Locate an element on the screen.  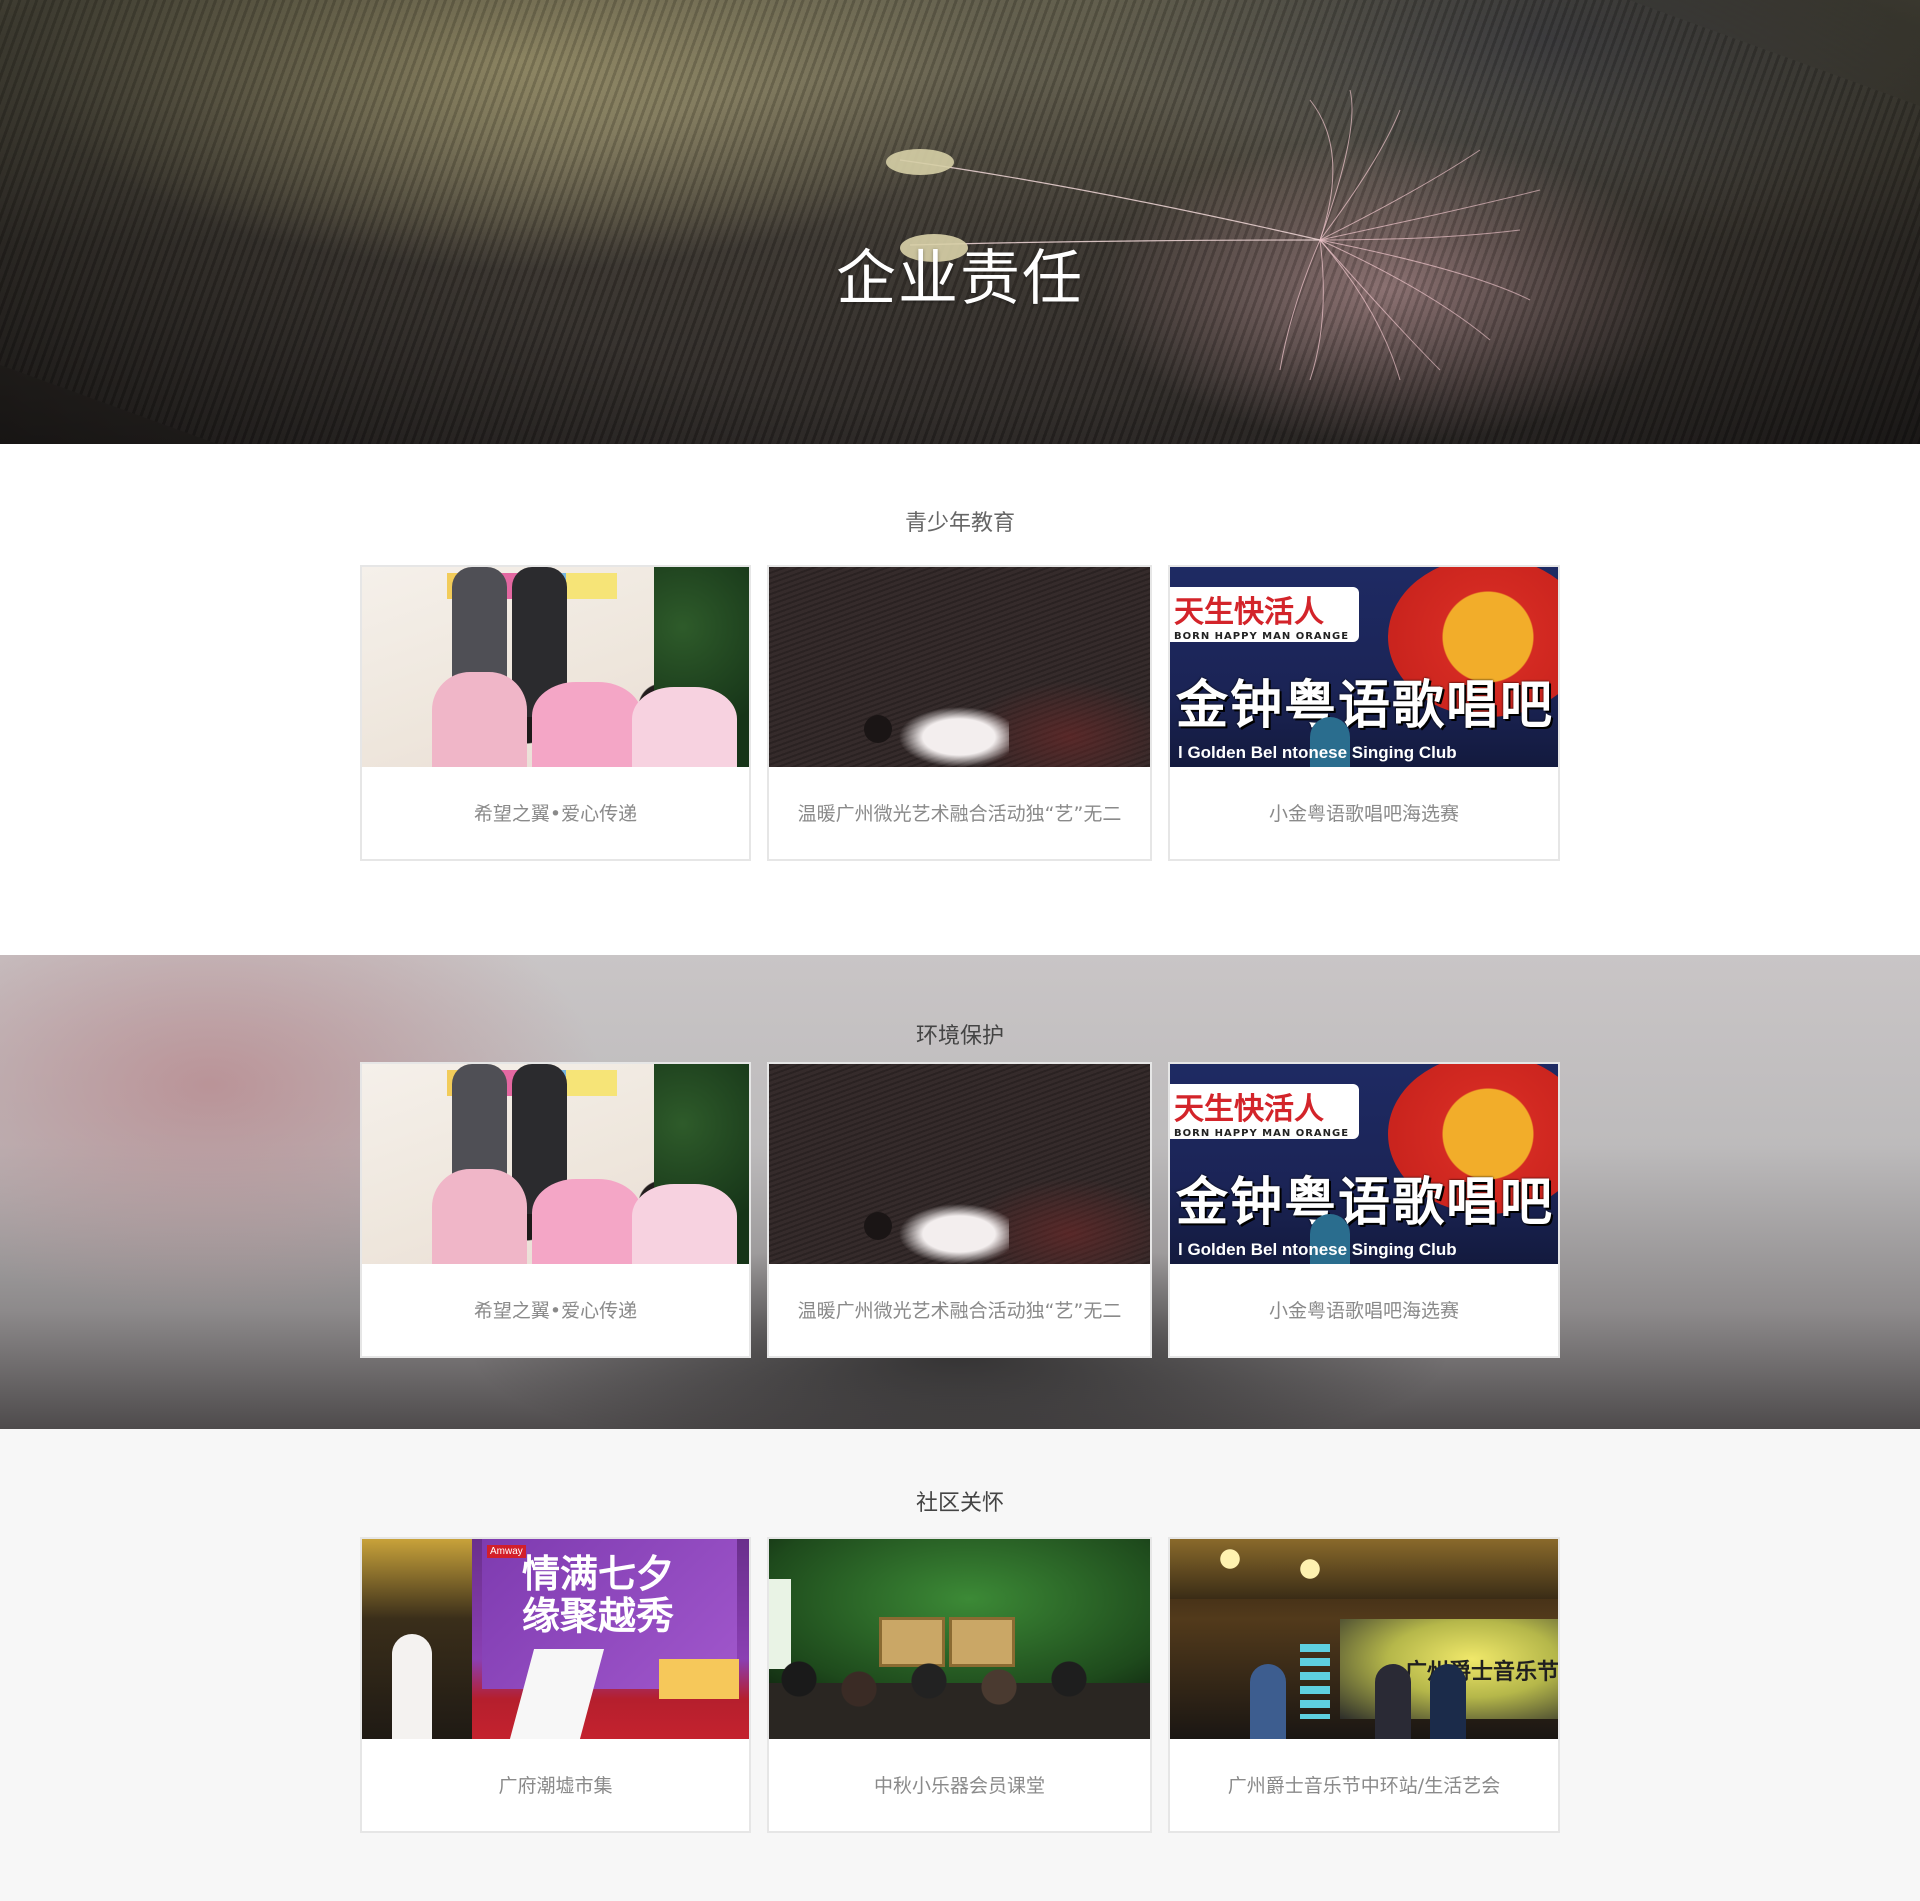
crowd is located at coordinates (959, 1699).